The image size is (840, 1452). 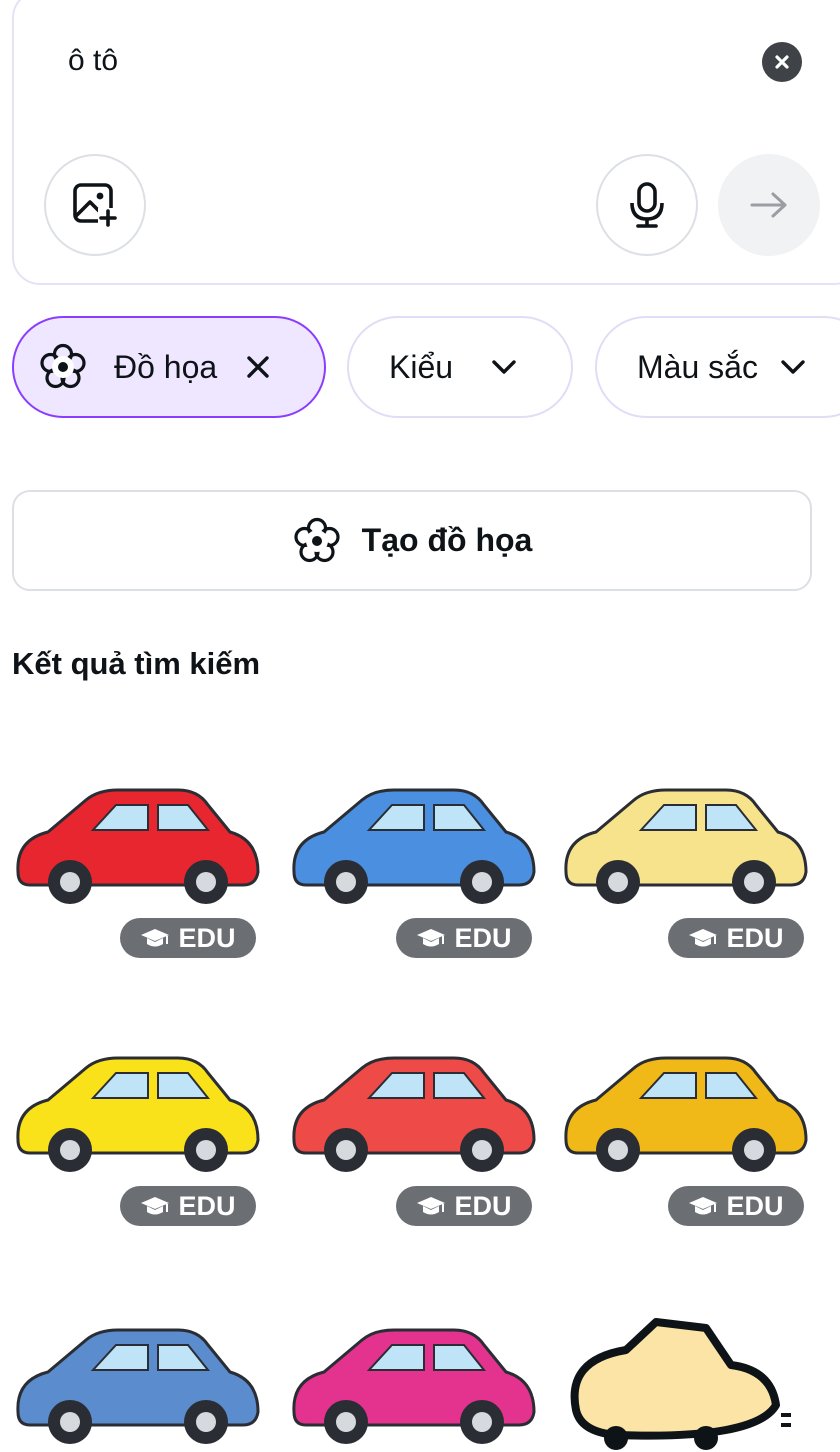 I want to click on microphone-button, so click(x=647, y=205).